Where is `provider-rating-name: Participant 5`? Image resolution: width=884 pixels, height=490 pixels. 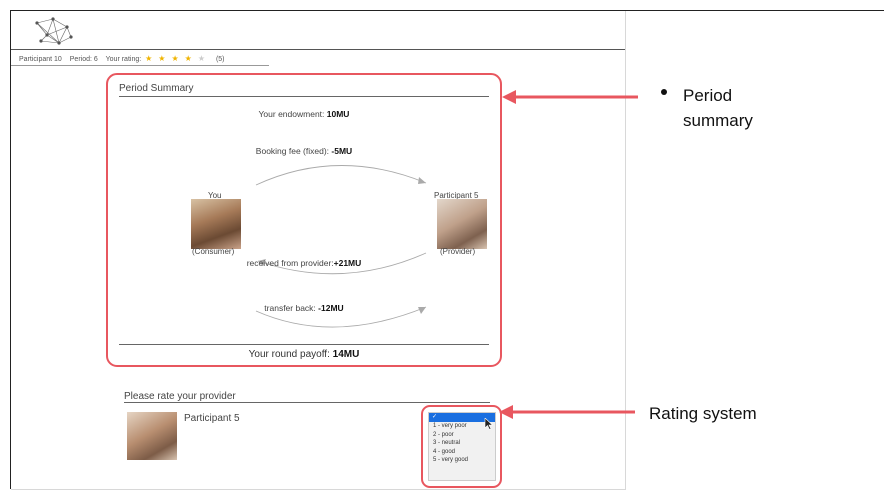 provider-rating-name: Participant 5 is located at coordinates (212, 418).